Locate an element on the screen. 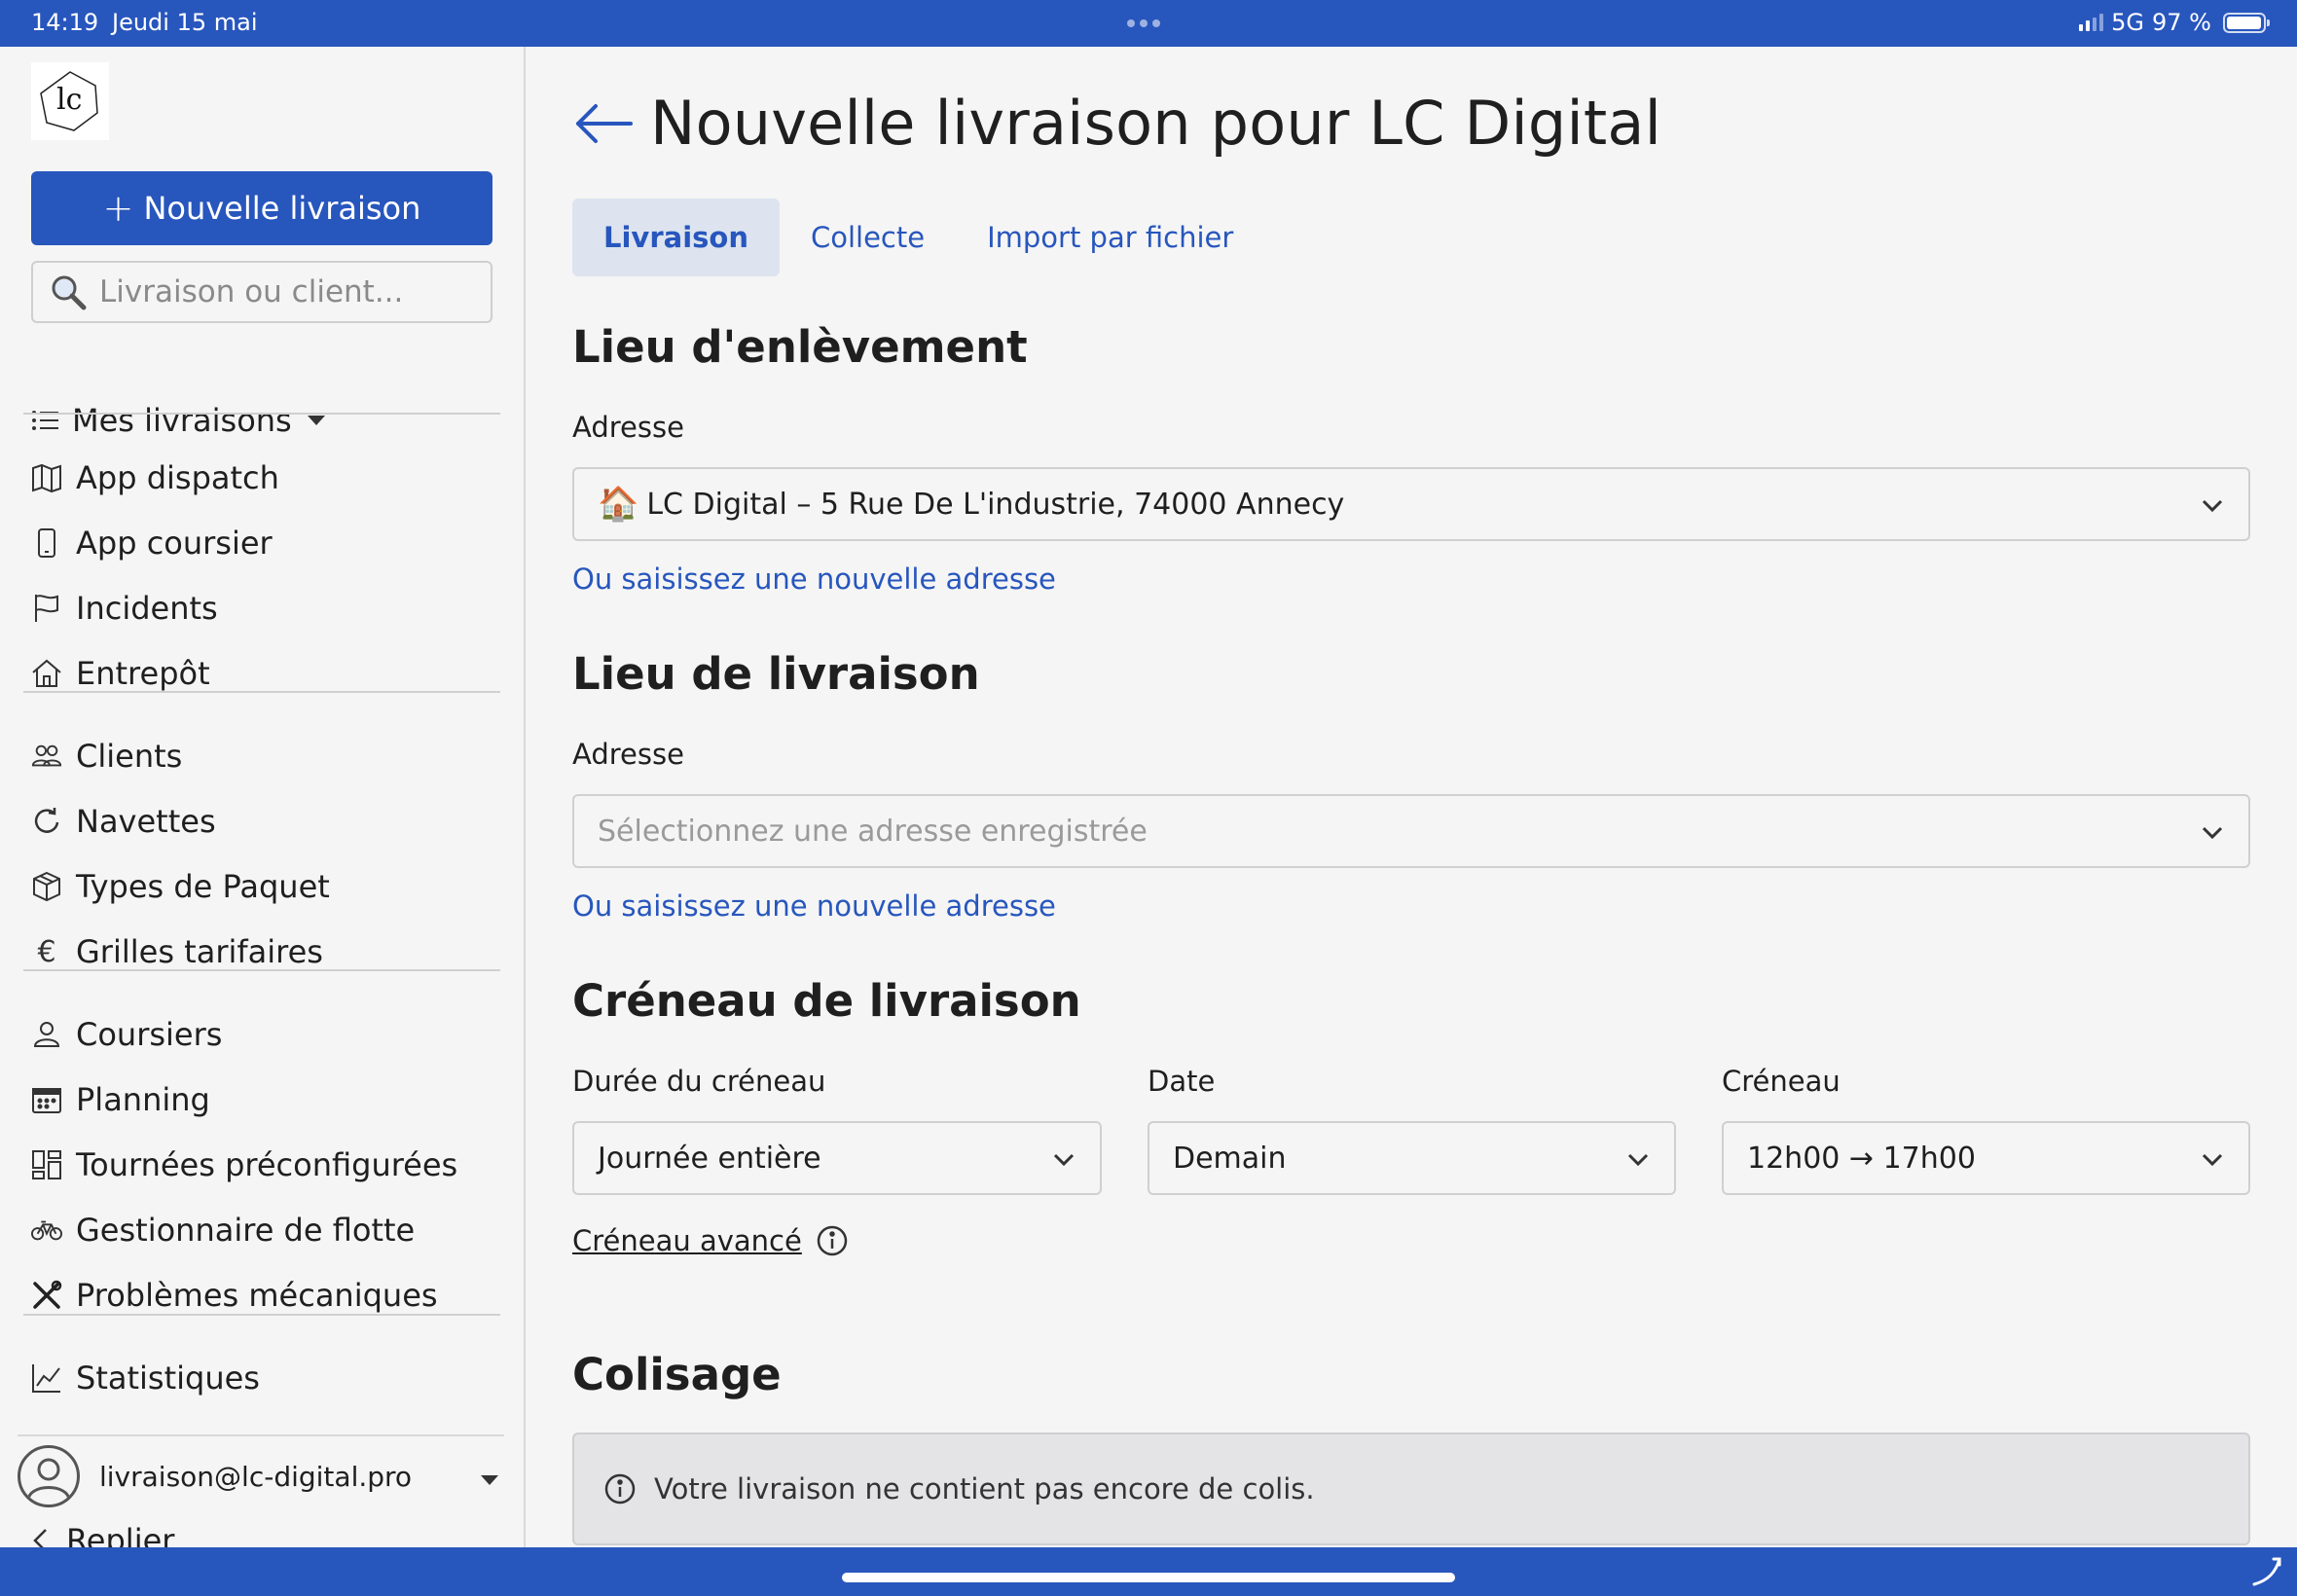 Image resolution: width=2297 pixels, height=1596 pixels. battery-icon is located at coordinates (2246, 22).